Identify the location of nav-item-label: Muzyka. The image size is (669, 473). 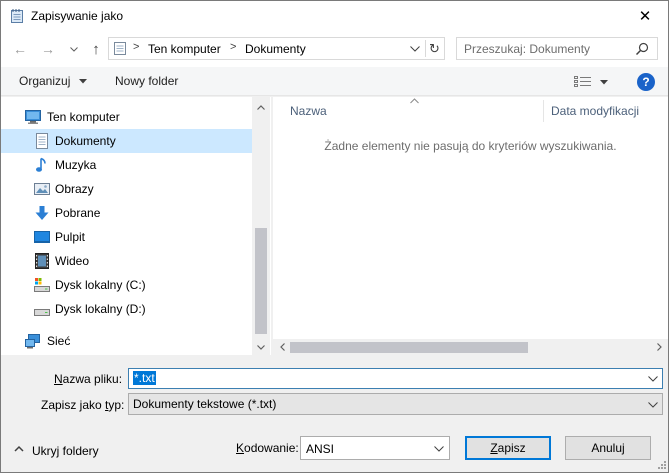
(76, 165).